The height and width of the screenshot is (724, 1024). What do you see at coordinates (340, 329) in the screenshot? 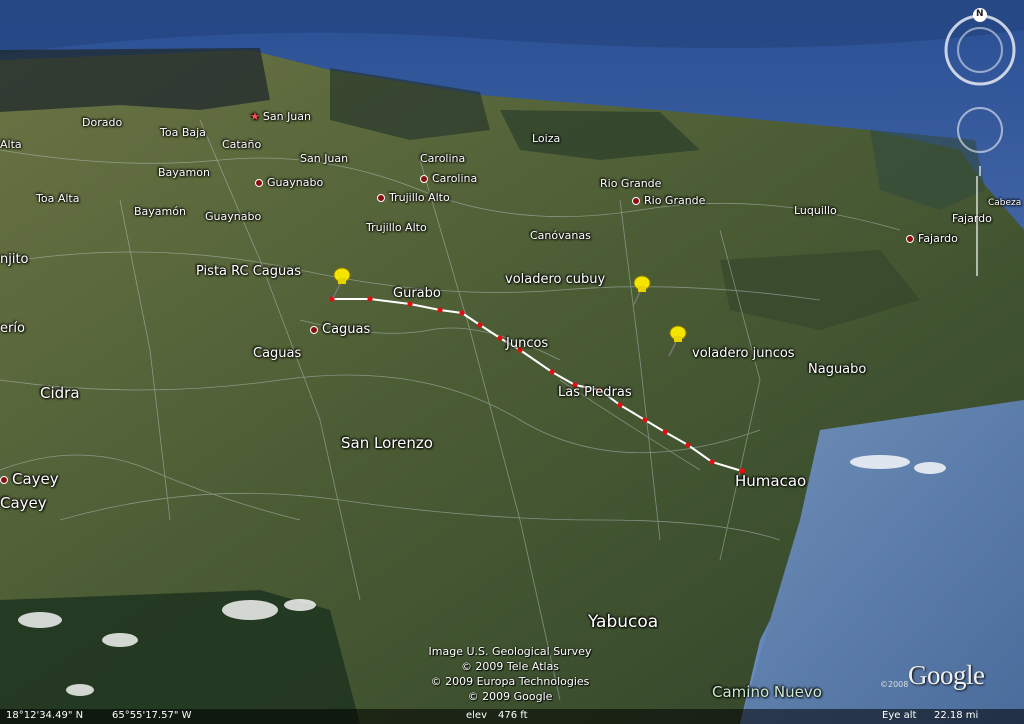
I see `label-caguas-1: Caguas` at bounding box center [340, 329].